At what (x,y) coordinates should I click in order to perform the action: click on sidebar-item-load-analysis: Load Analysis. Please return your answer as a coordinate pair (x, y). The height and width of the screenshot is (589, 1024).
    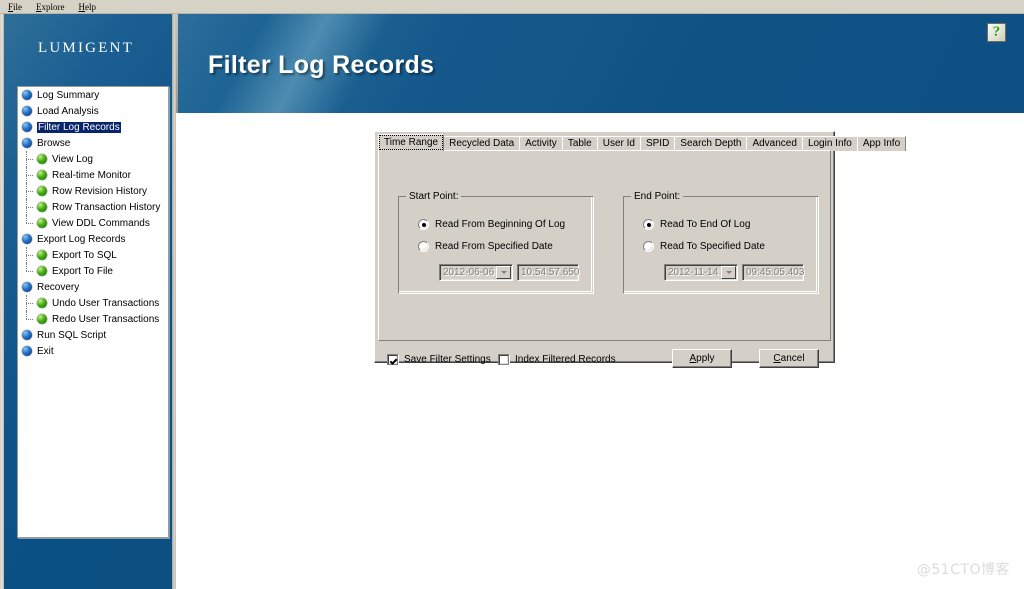
    Looking at the image, I should click on (93, 111).